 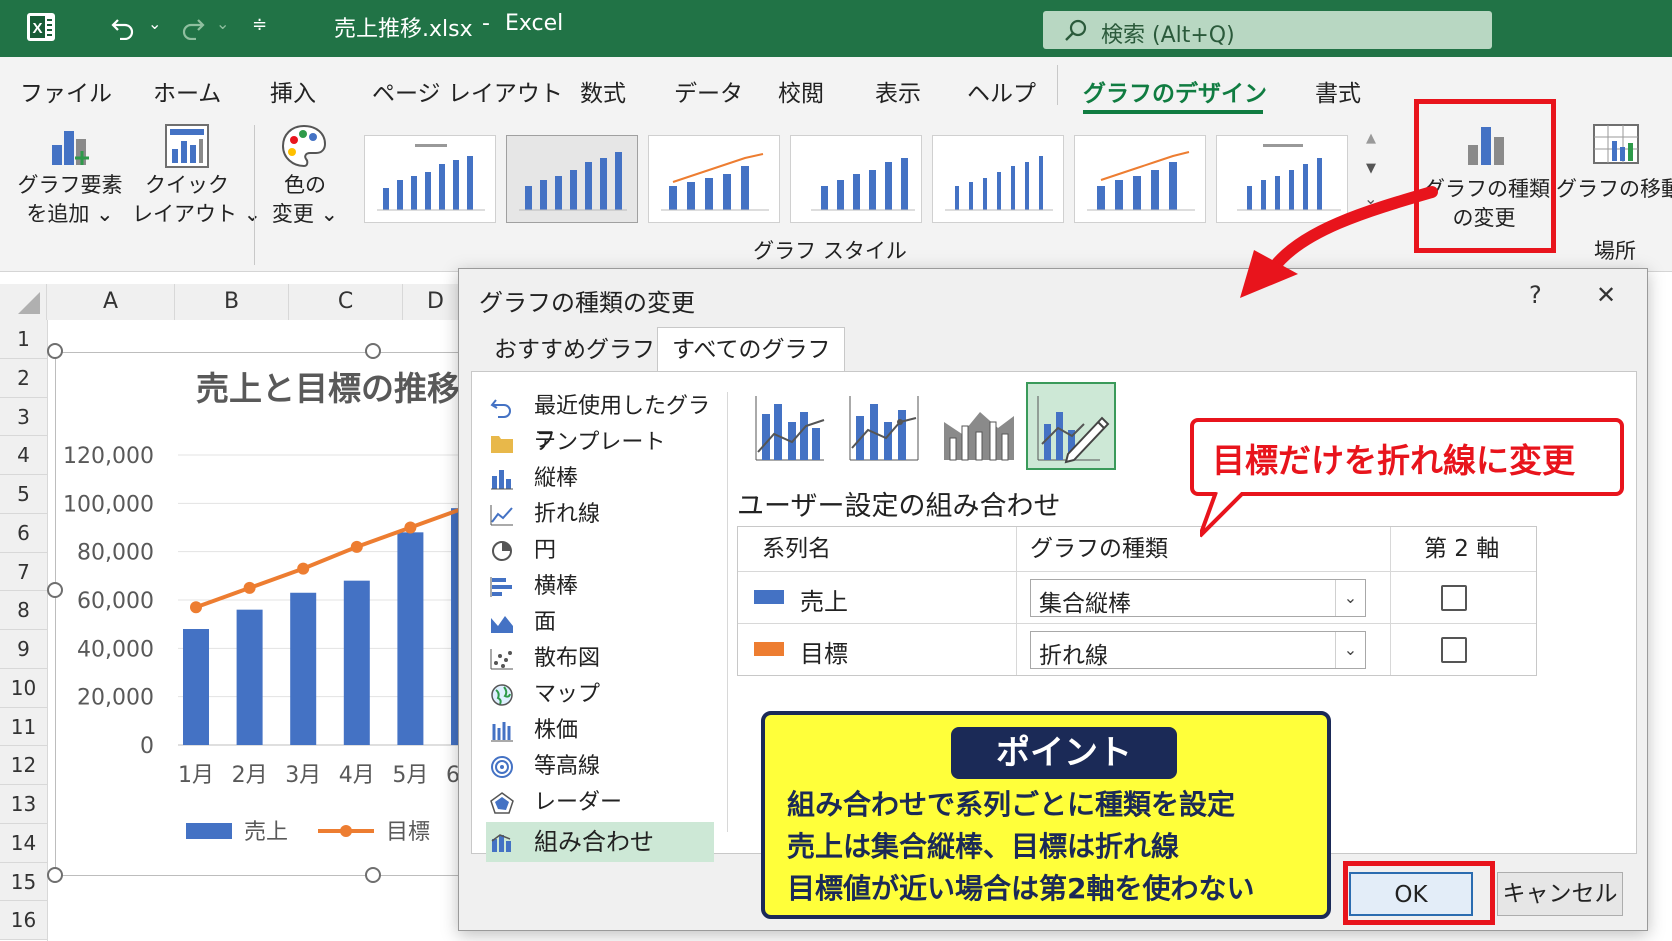 I want to click on category-column: 縦棒, so click(x=600, y=479).